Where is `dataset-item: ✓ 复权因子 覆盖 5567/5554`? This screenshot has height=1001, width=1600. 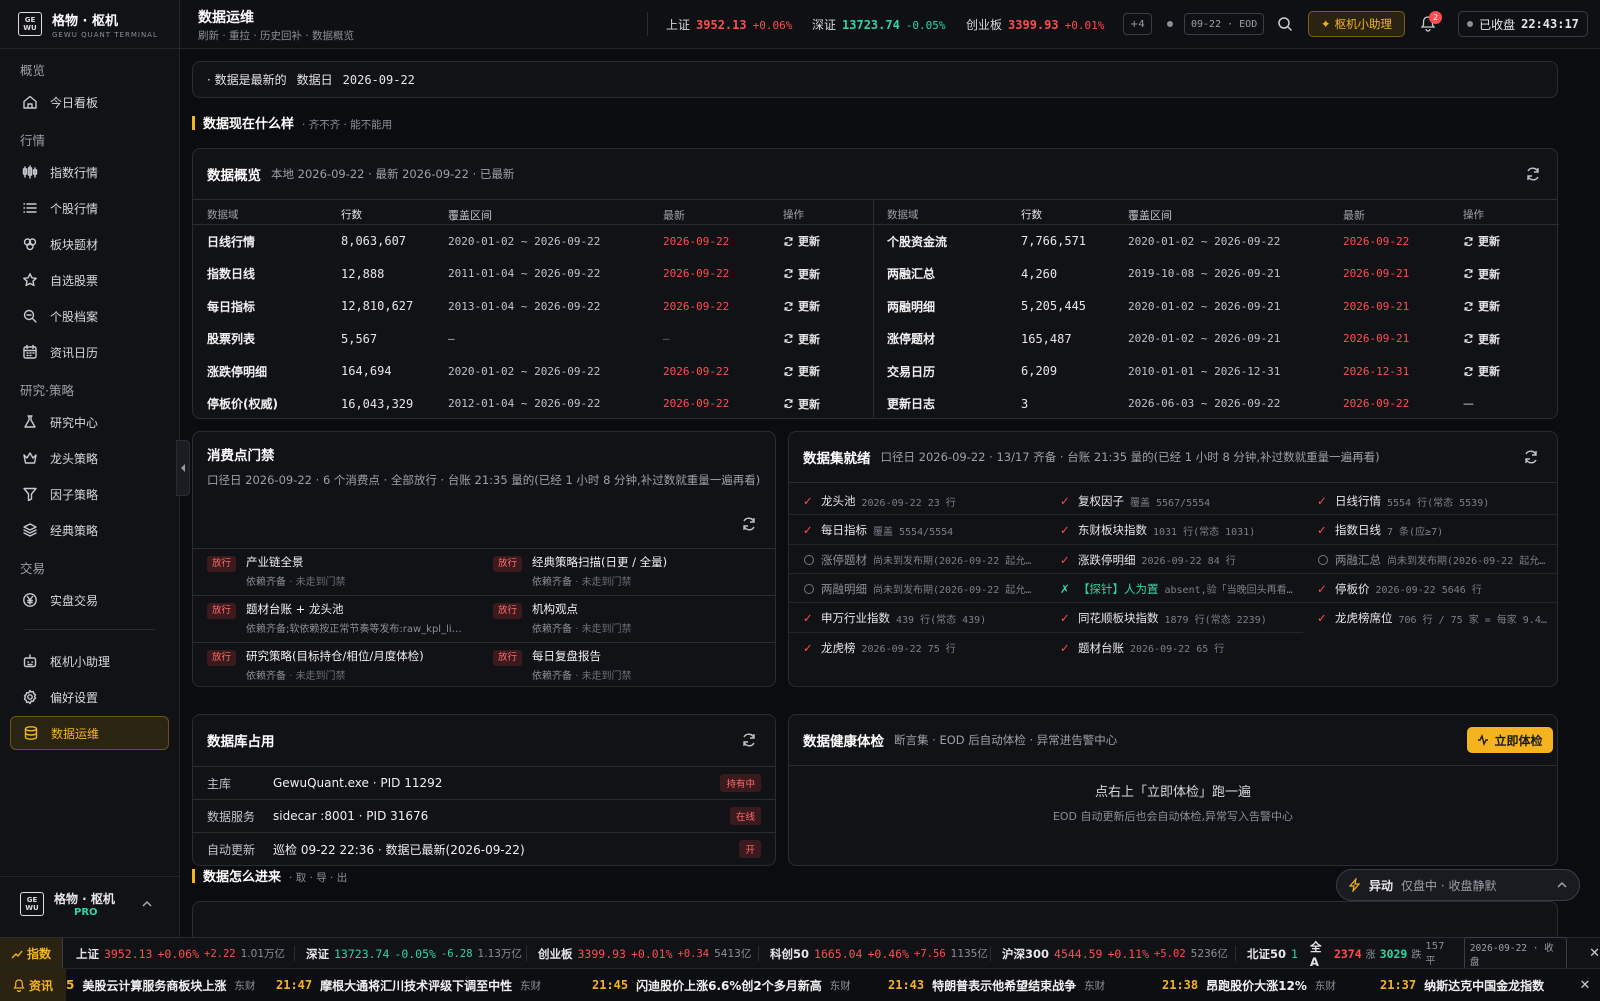
dataset-item: ✓ 复权因子 覆盖 5567/5554 is located at coordinates (1185, 501).